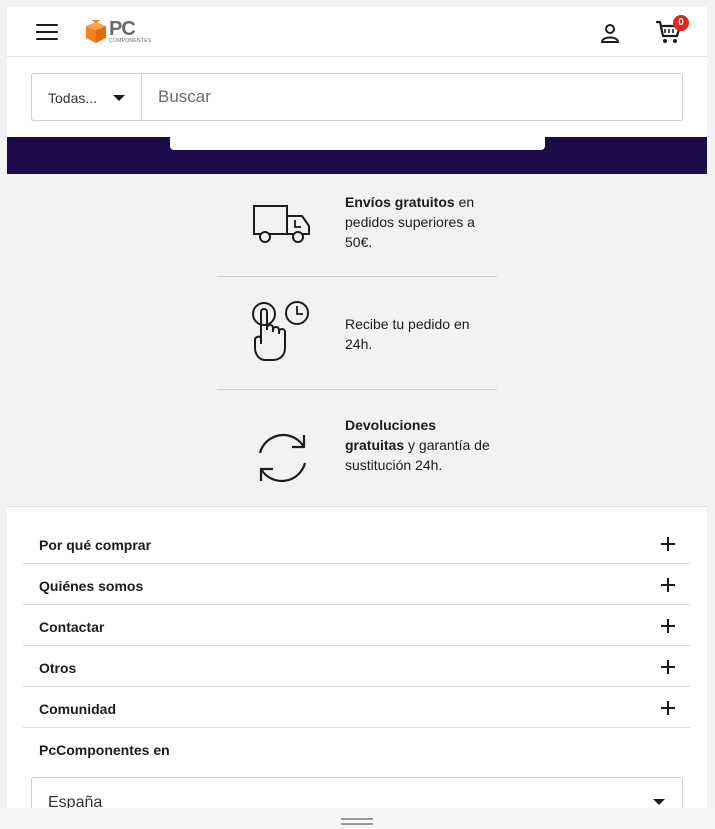 This screenshot has width=715, height=829. I want to click on cart-count-badge: 0, so click(681, 23).